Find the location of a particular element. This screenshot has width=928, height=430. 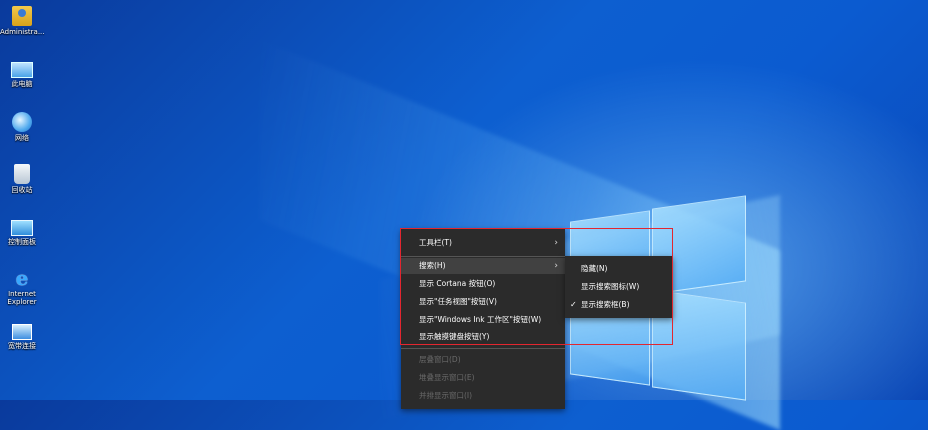

desktop-icon-control-panel: 控制面板 is located at coordinates (22, 231).